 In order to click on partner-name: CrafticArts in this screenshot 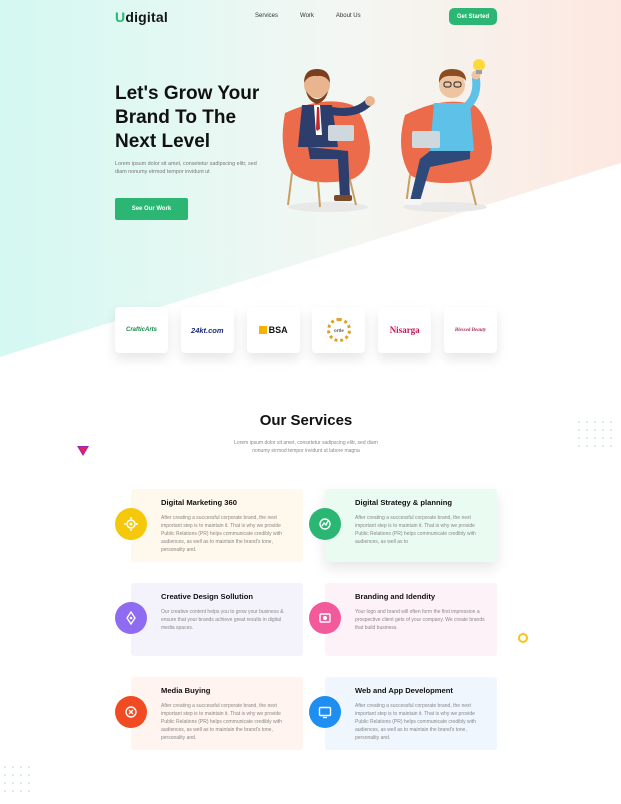, I will do `click(141, 330)`.